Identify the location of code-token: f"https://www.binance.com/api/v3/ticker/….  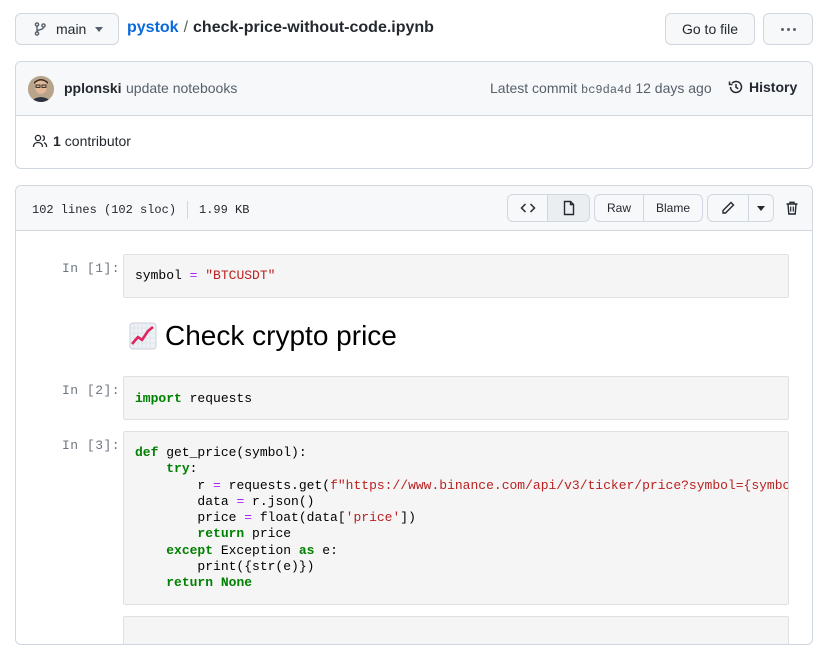
(559, 485).